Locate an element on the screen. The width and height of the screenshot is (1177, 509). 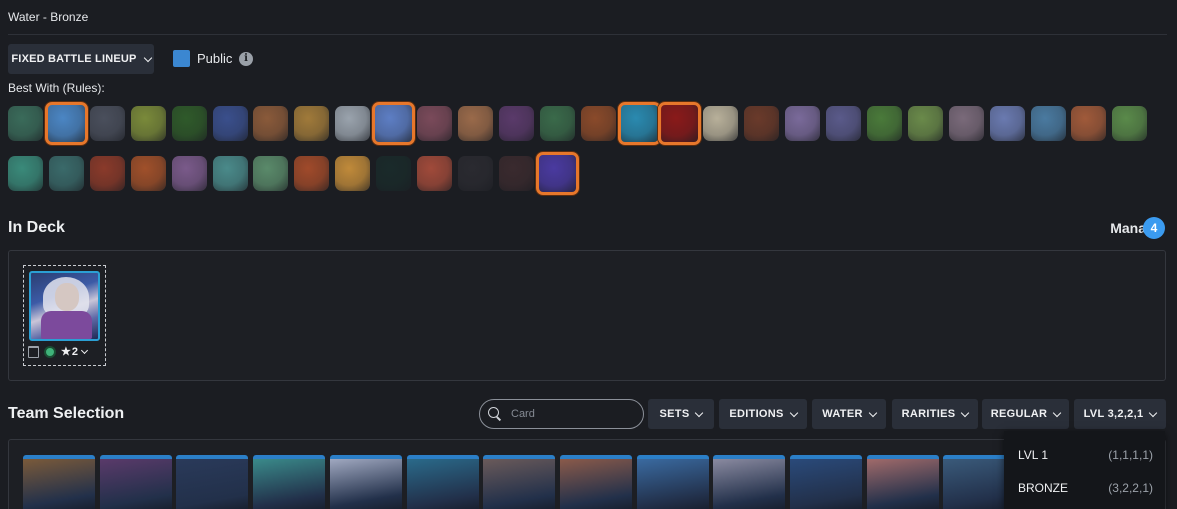
page-title: Water - Bronze is located at coordinates (48, 17).